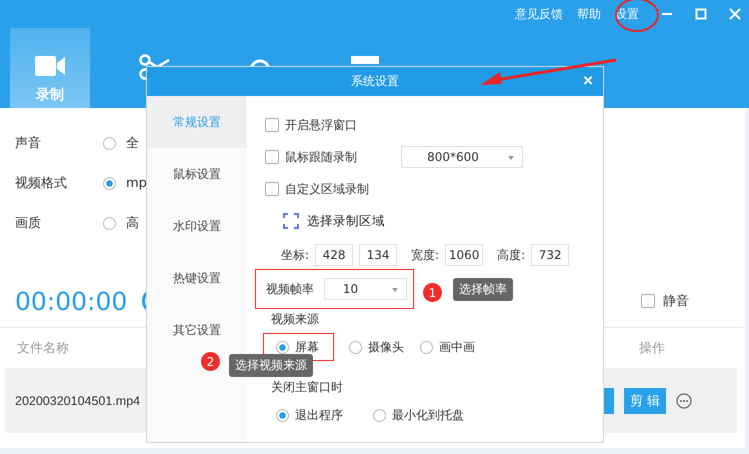 Image resolution: width=749 pixels, height=454 pixels. I want to click on radio-label: 退出程序, so click(319, 415).